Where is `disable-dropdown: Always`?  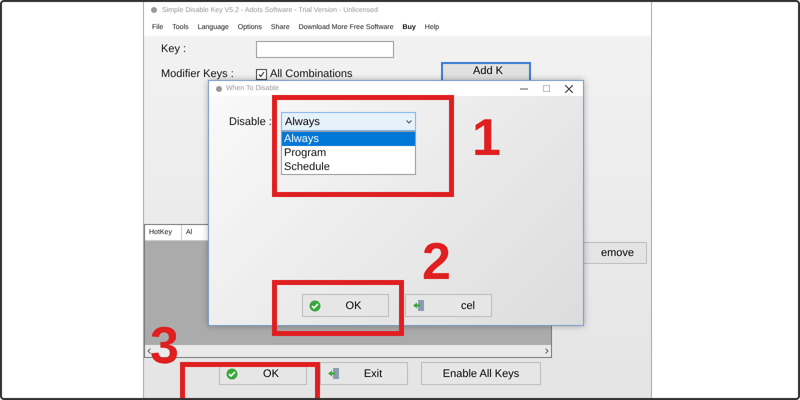 disable-dropdown: Always is located at coordinates (348, 121).